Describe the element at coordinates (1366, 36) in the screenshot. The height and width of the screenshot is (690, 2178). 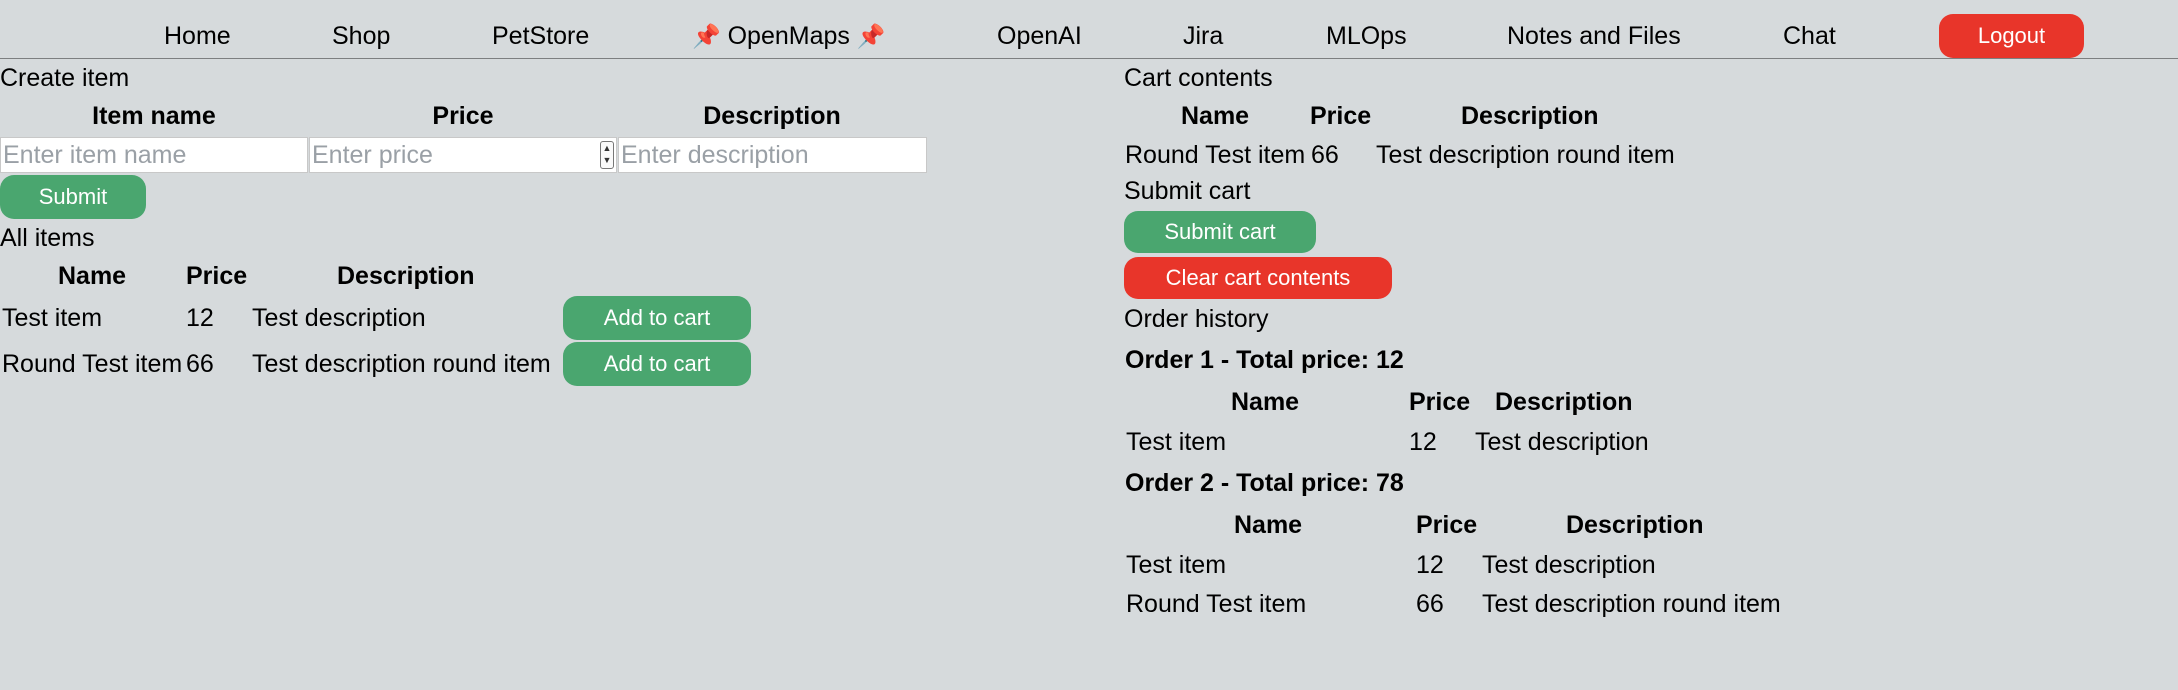
I see `nav-mlops: MLOps` at that location.